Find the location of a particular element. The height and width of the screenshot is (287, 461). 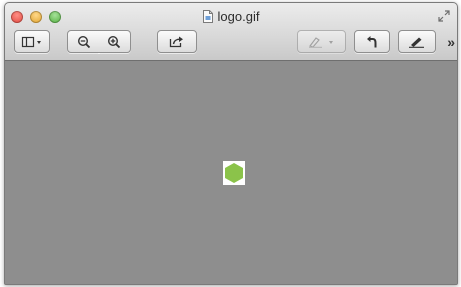

zoom-out-button is located at coordinates (83, 41).